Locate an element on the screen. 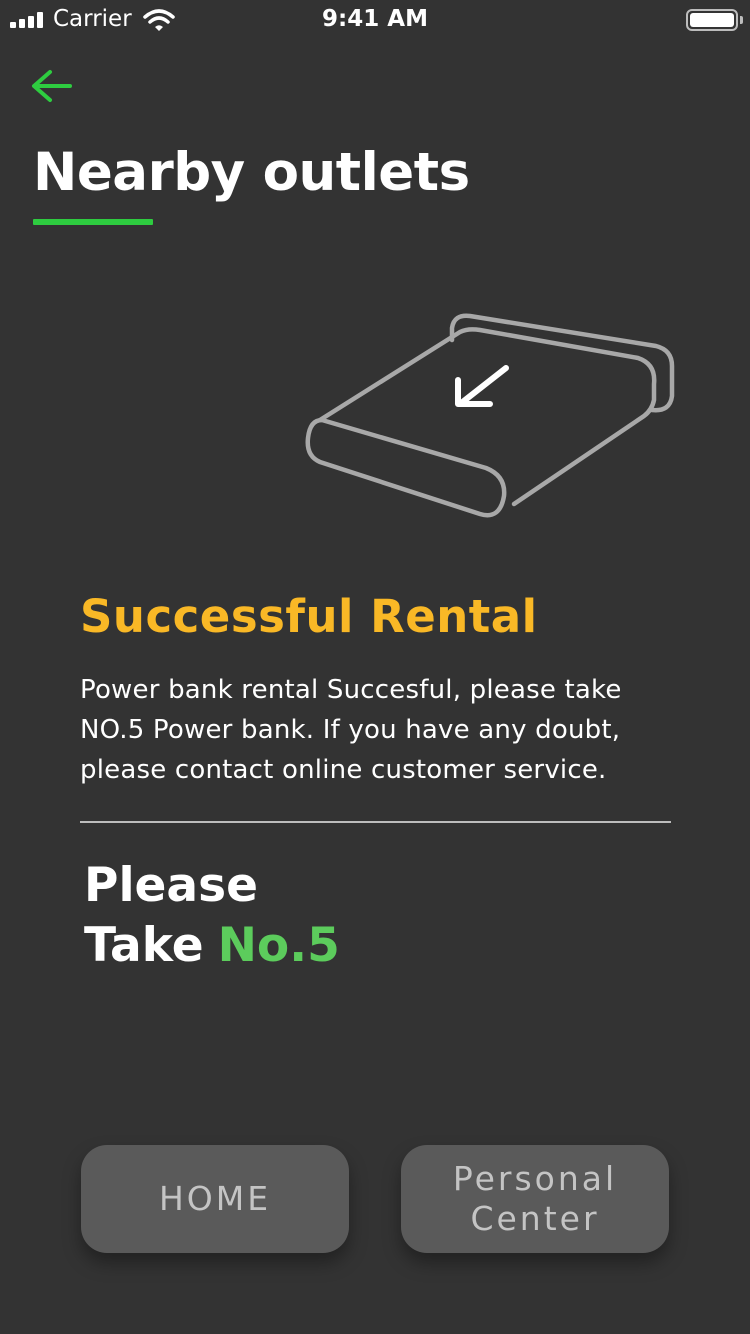 The image size is (750, 1334). status-bar: Carrier 9:41 AM is located at coordinates (375, 20).